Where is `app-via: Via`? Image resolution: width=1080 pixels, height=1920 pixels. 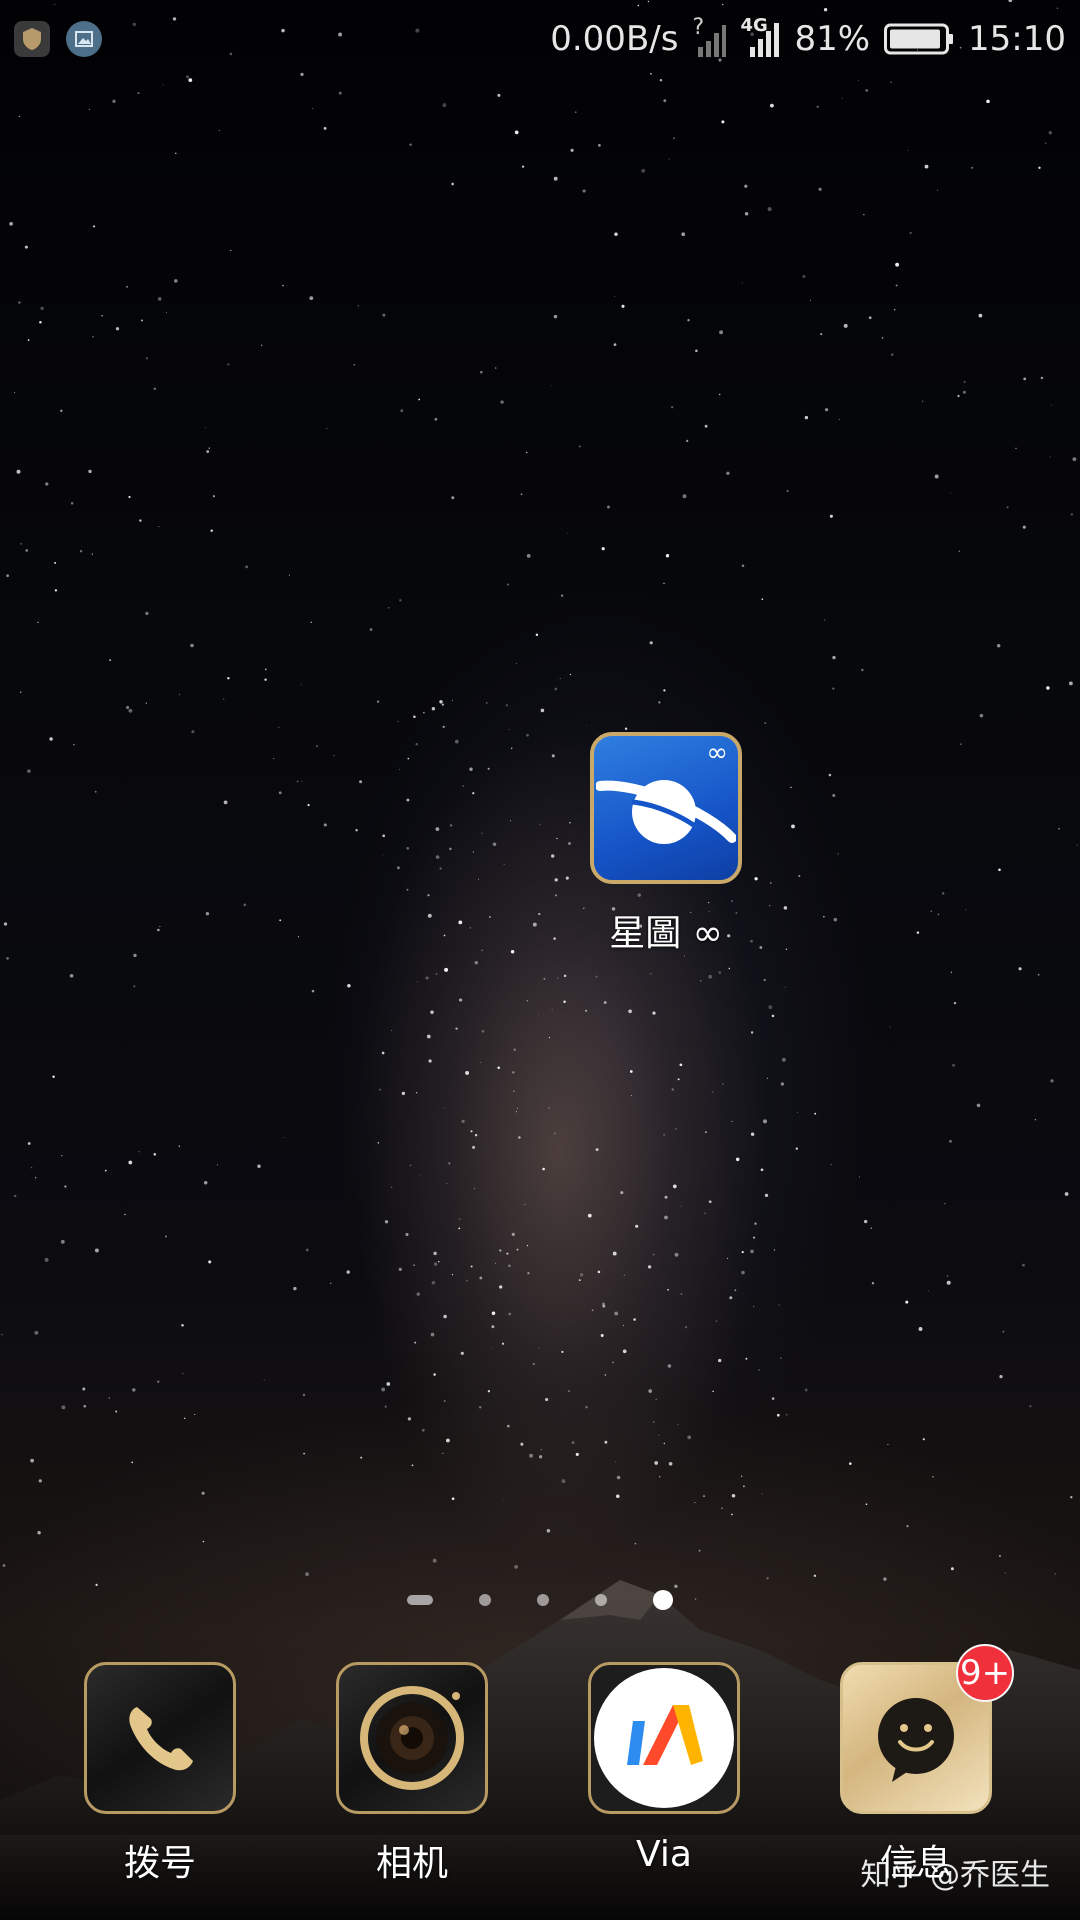
app-via: Via is located at coordinates (664, 1768).